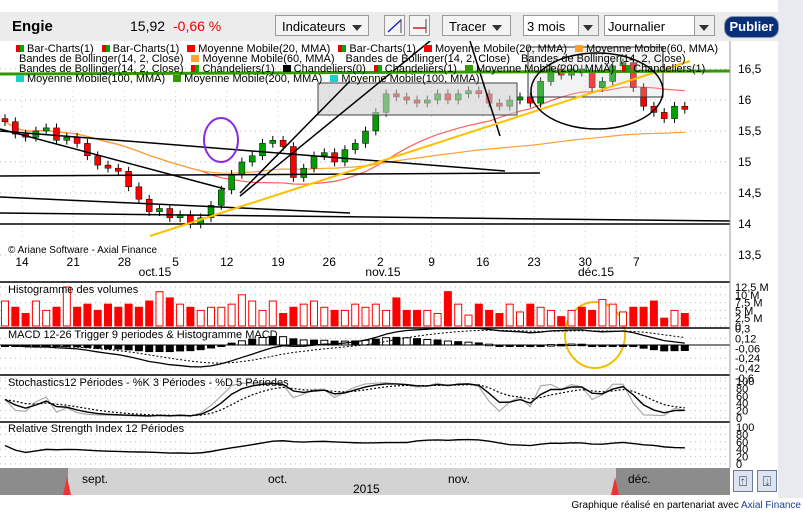  I want to click on price-tick: 15,5, so click(750, 131).